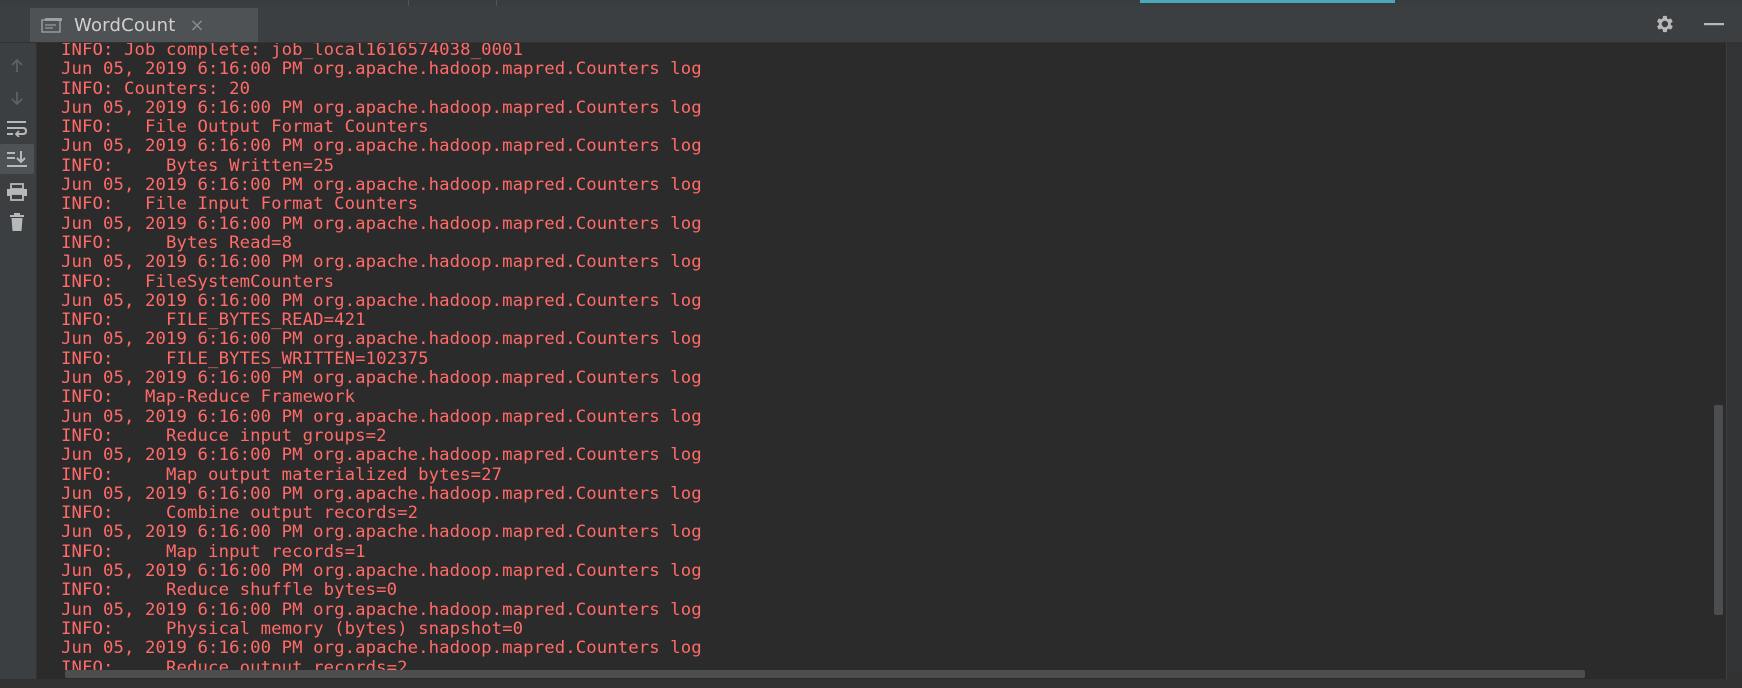 This screenshot has width=1742, height=688. What do you see at coordinates (245, 358) in the screenshot?
I see `log-line: INFO: FILE_BYTES_WRITTEN=102375` at bounding box center [245, 358].